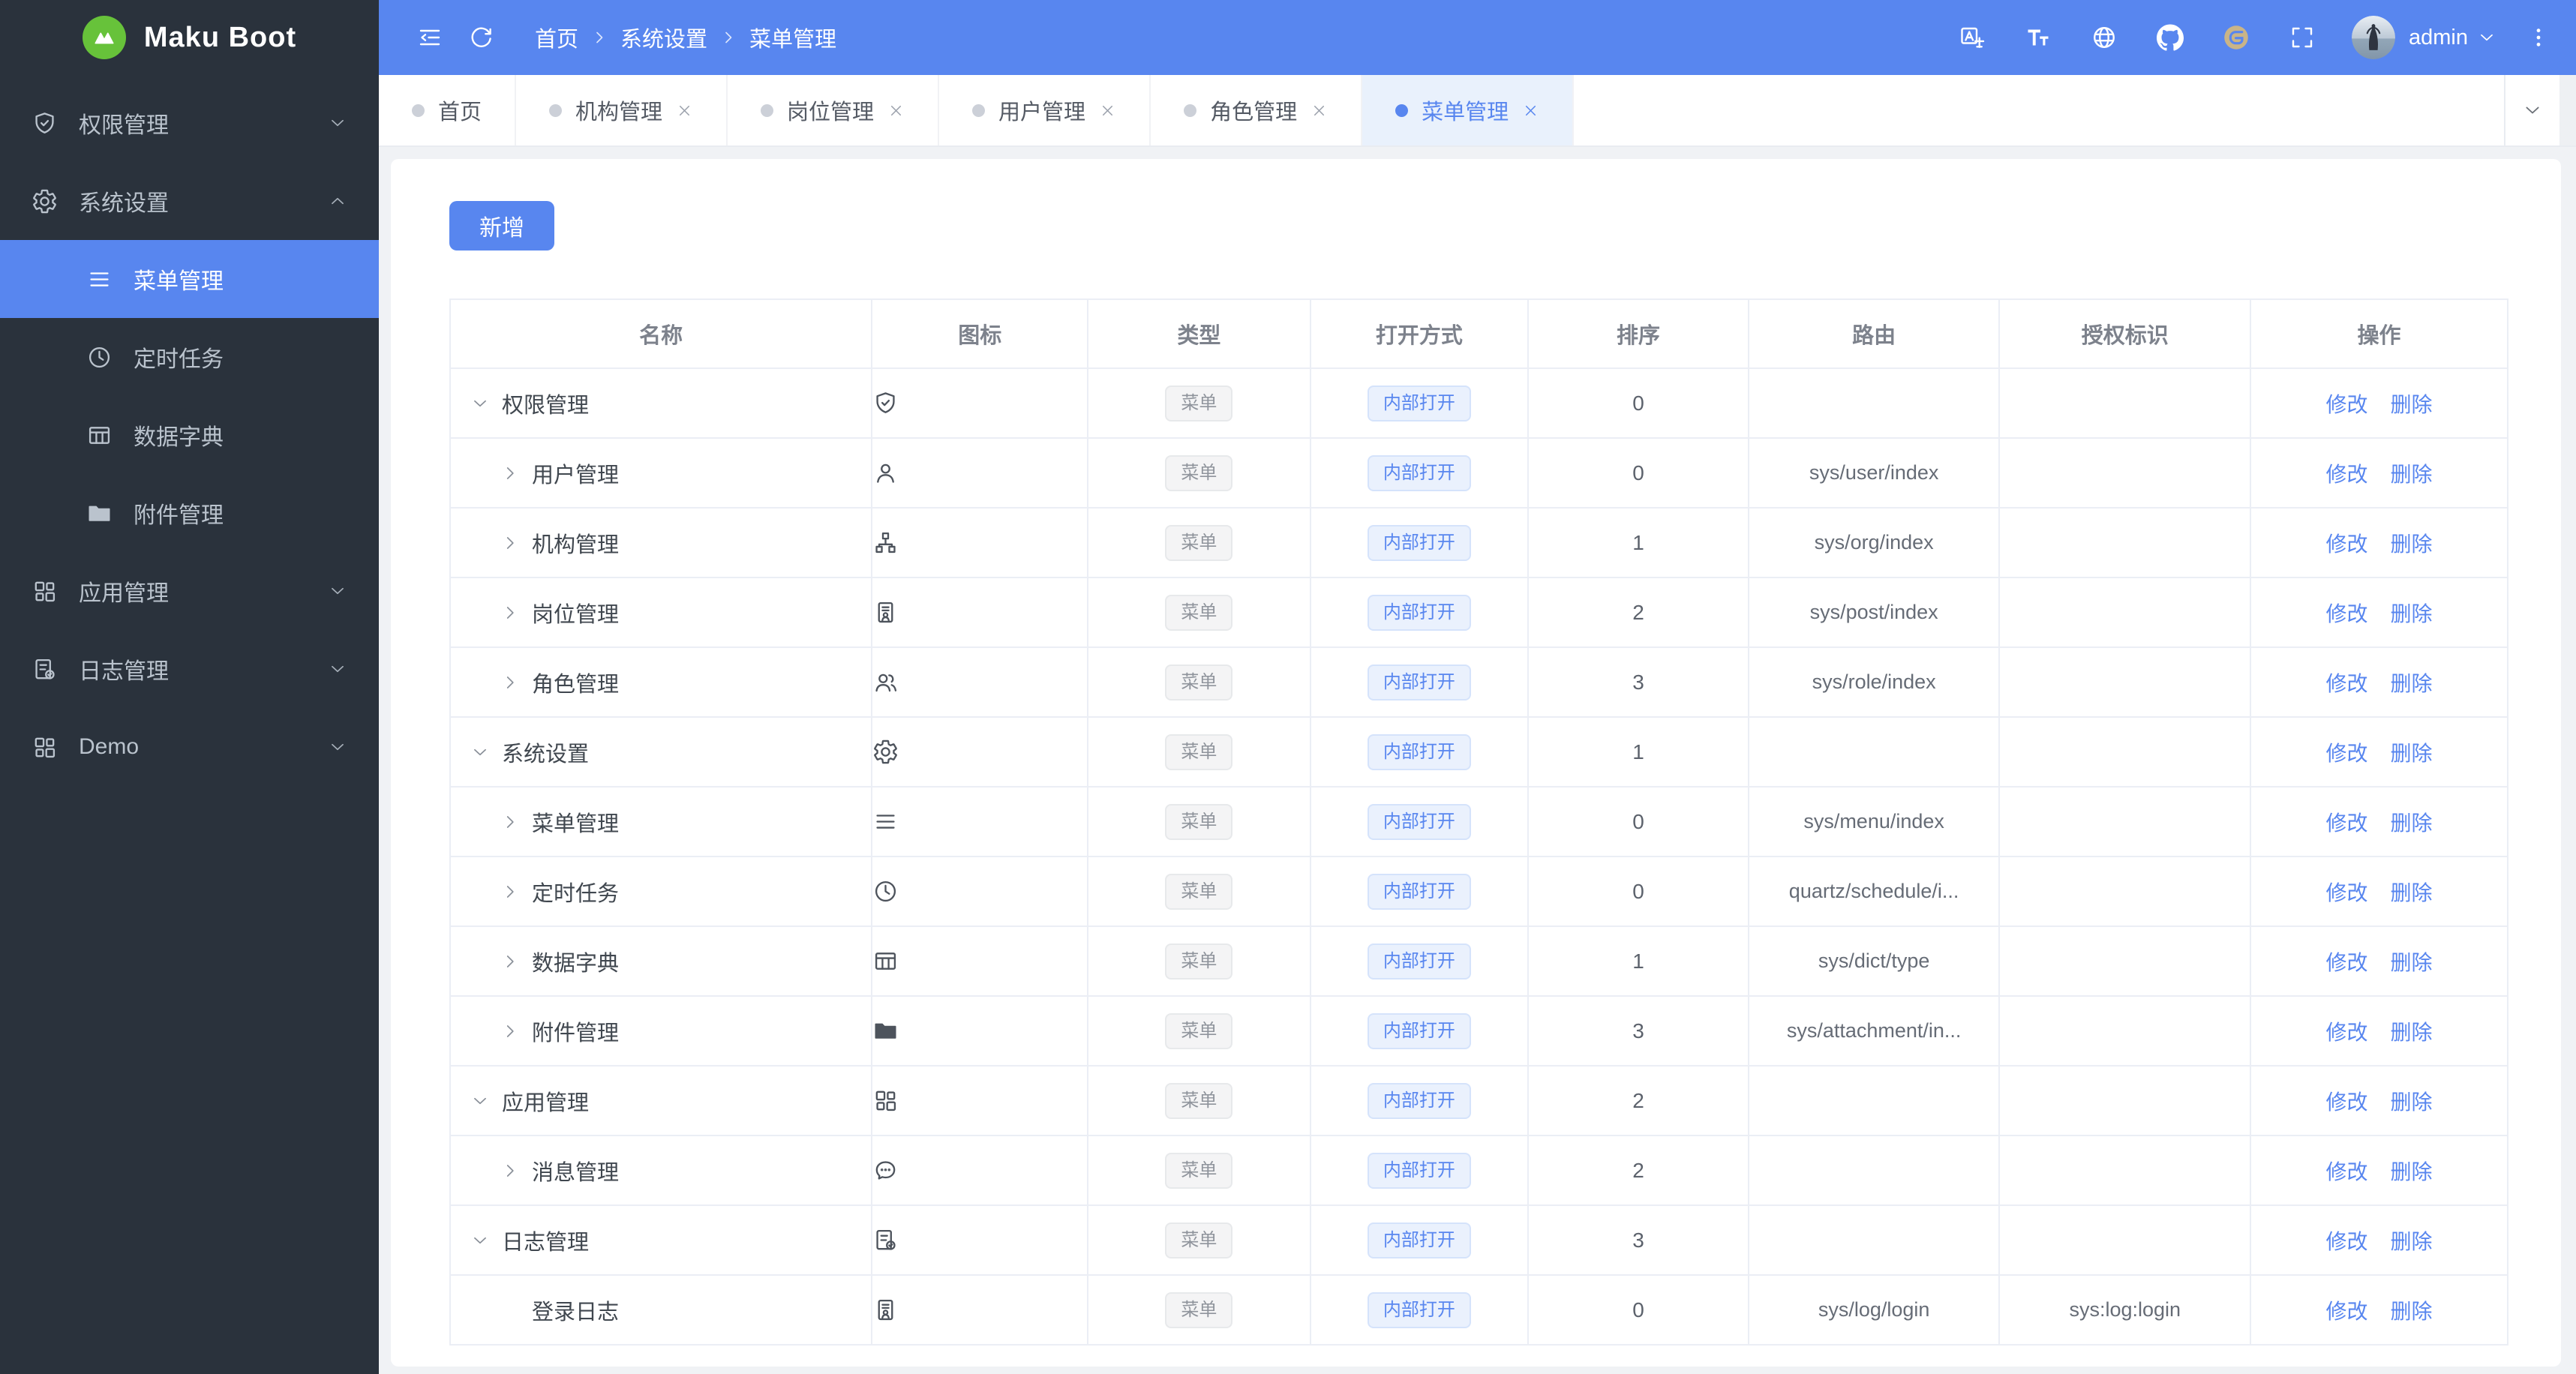 Image resolution: width=2576 pixels, height=1374 pixels. What do you see at coordinates (337, 201) in the screenshot?
I see `chevron-up-icon` at bounding box center [337, 201].